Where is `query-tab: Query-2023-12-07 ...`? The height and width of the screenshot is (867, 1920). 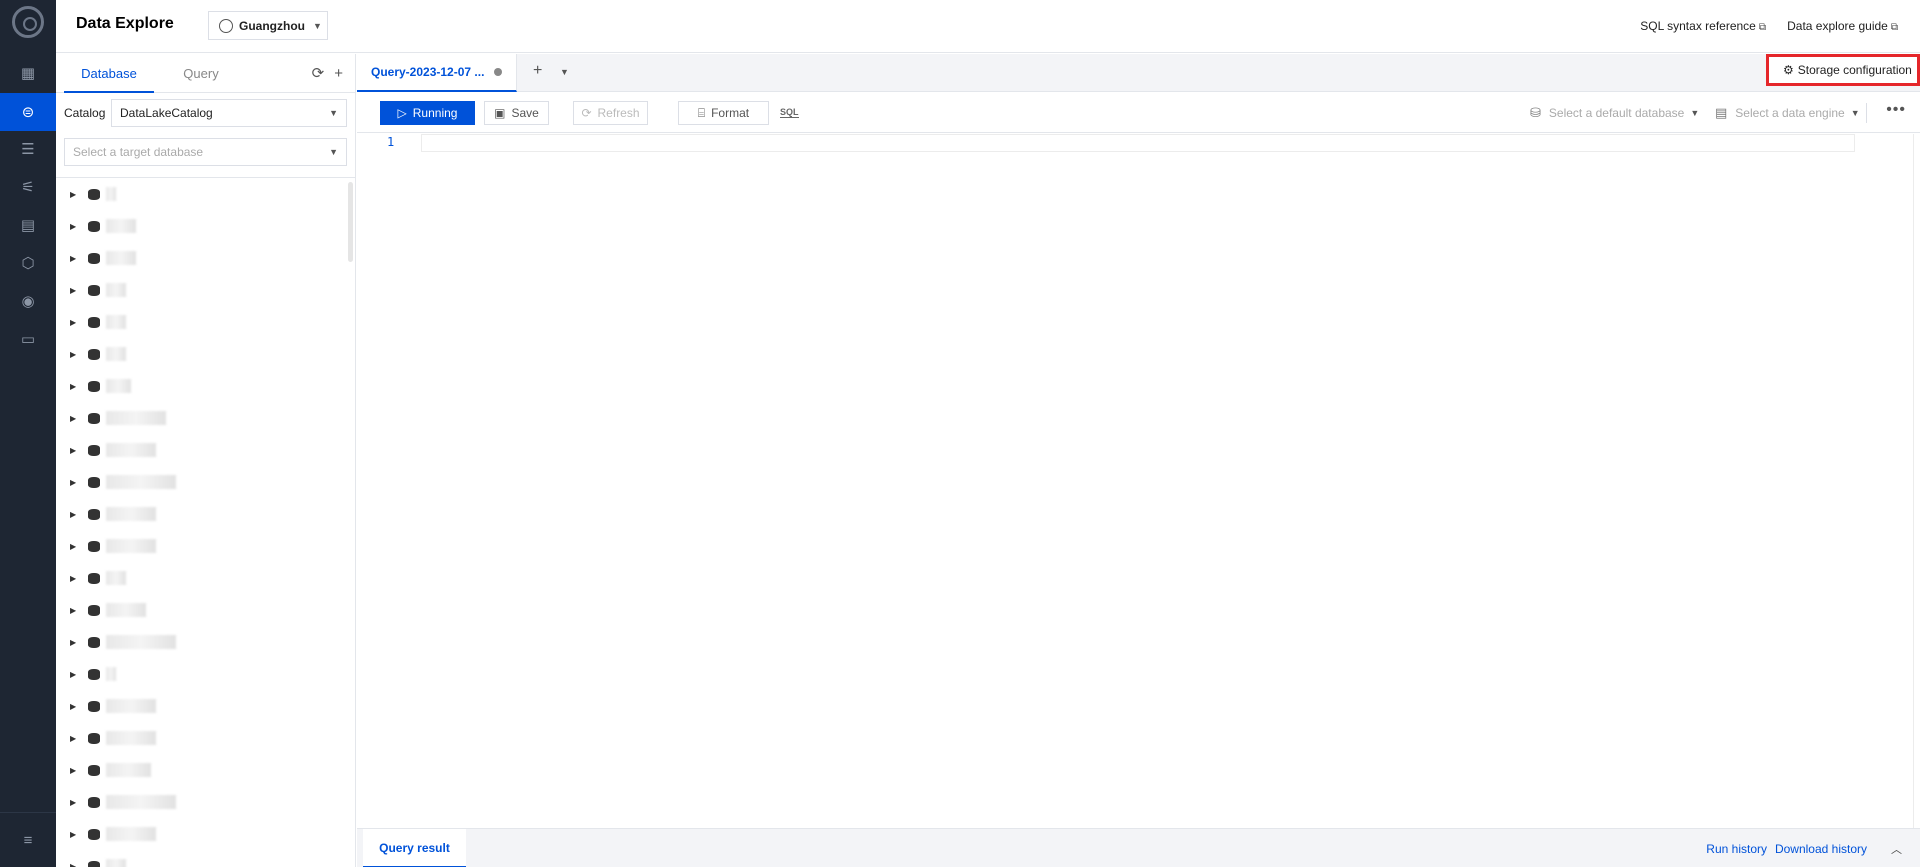
query-tab: Query-2023-12-07 ... is located at coordinates (437, 73).